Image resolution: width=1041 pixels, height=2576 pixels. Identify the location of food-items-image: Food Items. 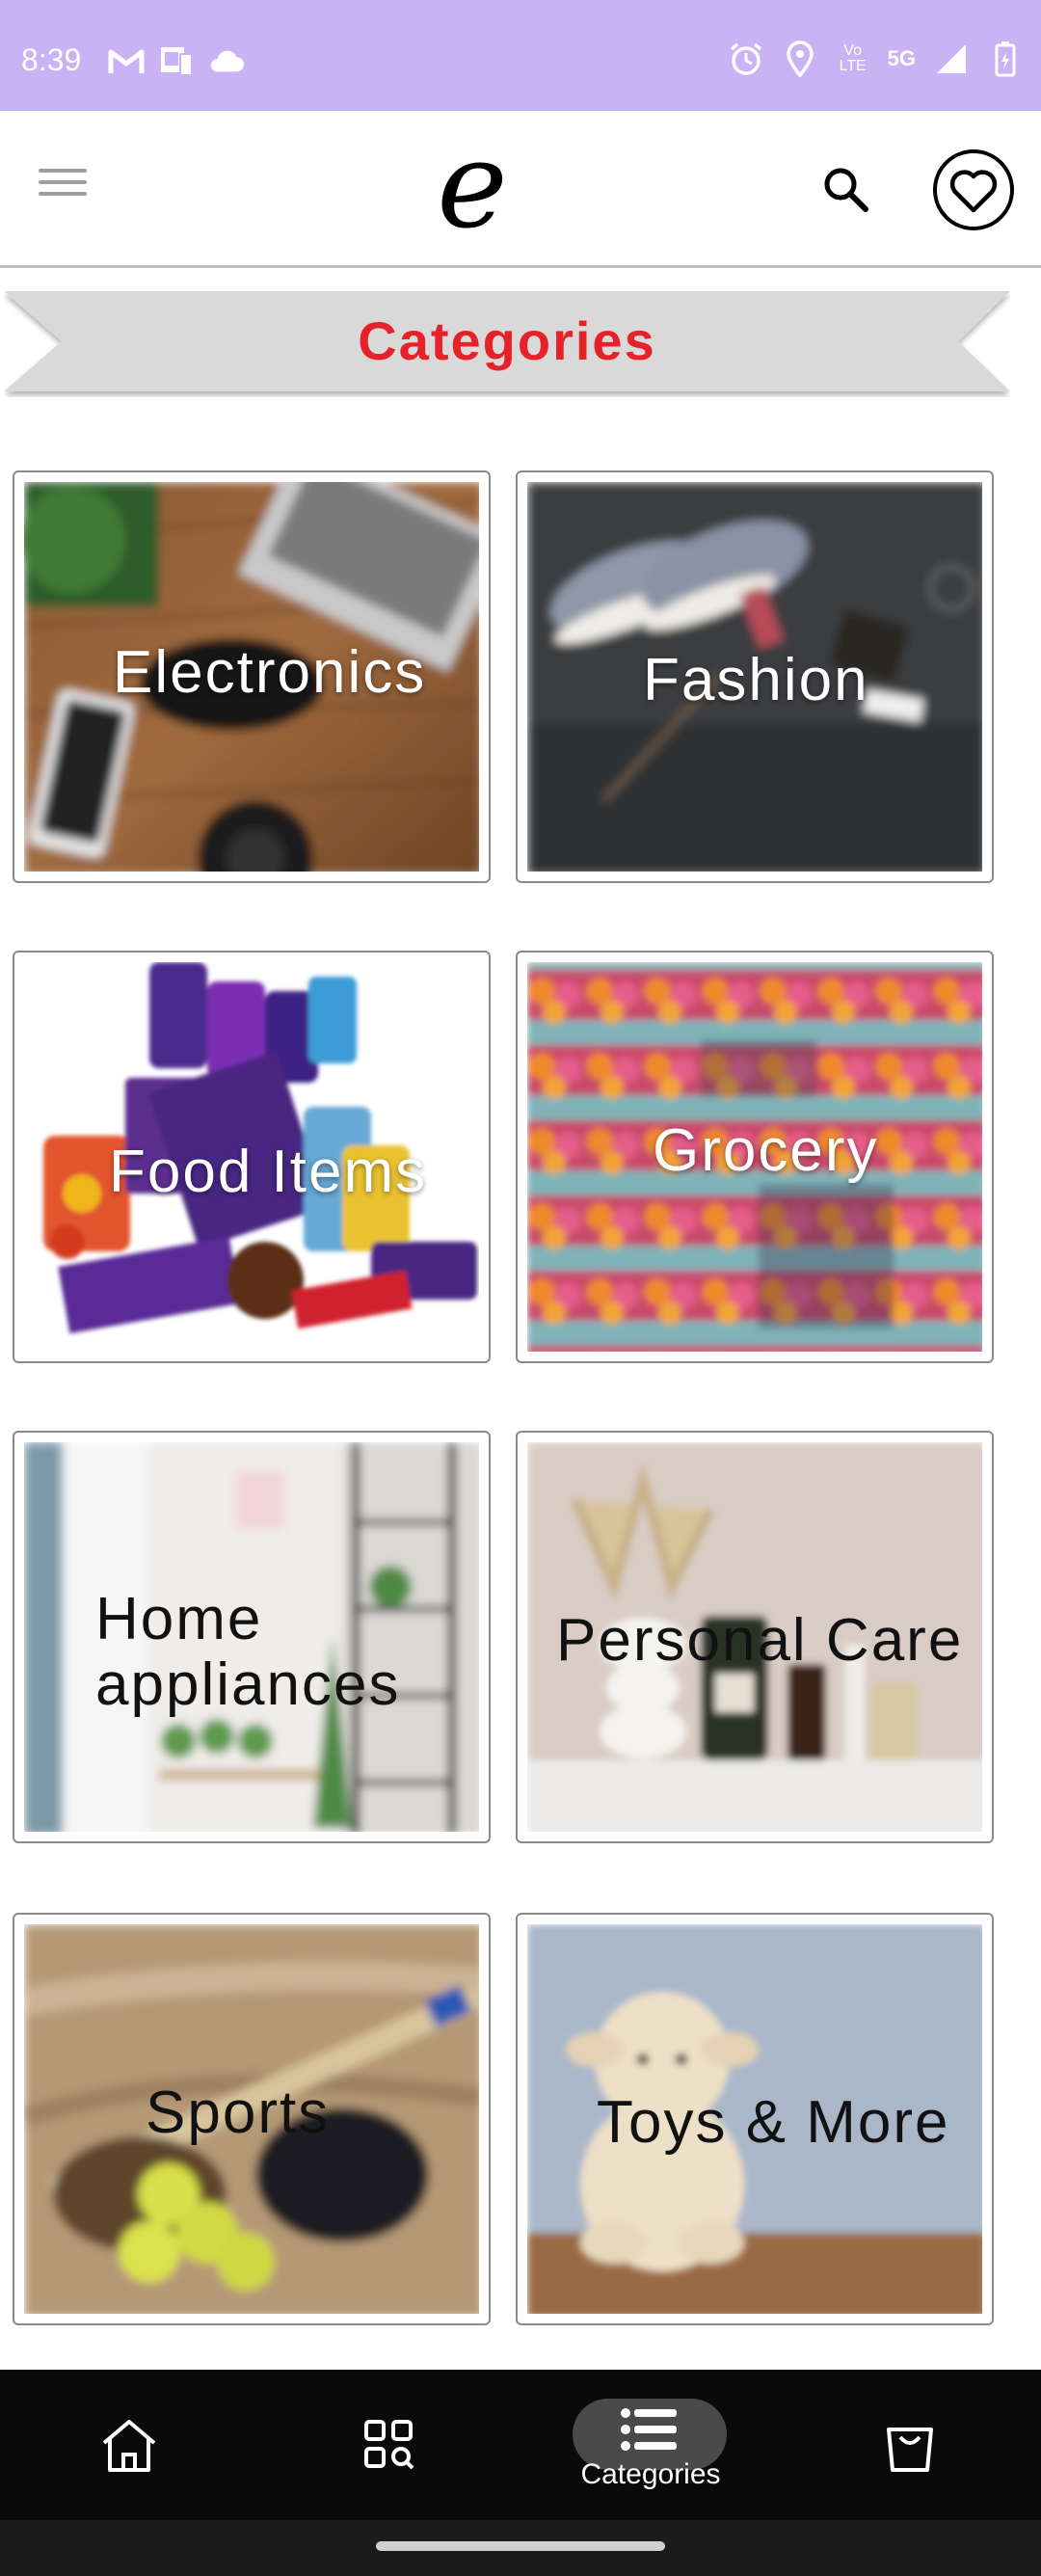
(251, 1157).